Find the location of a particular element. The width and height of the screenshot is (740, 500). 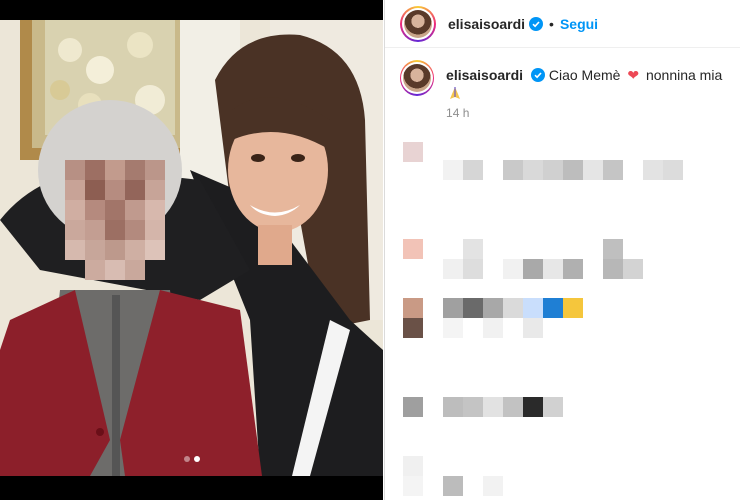

caption-text: elisaisoardi Ciao Memè ❤ nonnina mia is located at coordinates (585, 84).